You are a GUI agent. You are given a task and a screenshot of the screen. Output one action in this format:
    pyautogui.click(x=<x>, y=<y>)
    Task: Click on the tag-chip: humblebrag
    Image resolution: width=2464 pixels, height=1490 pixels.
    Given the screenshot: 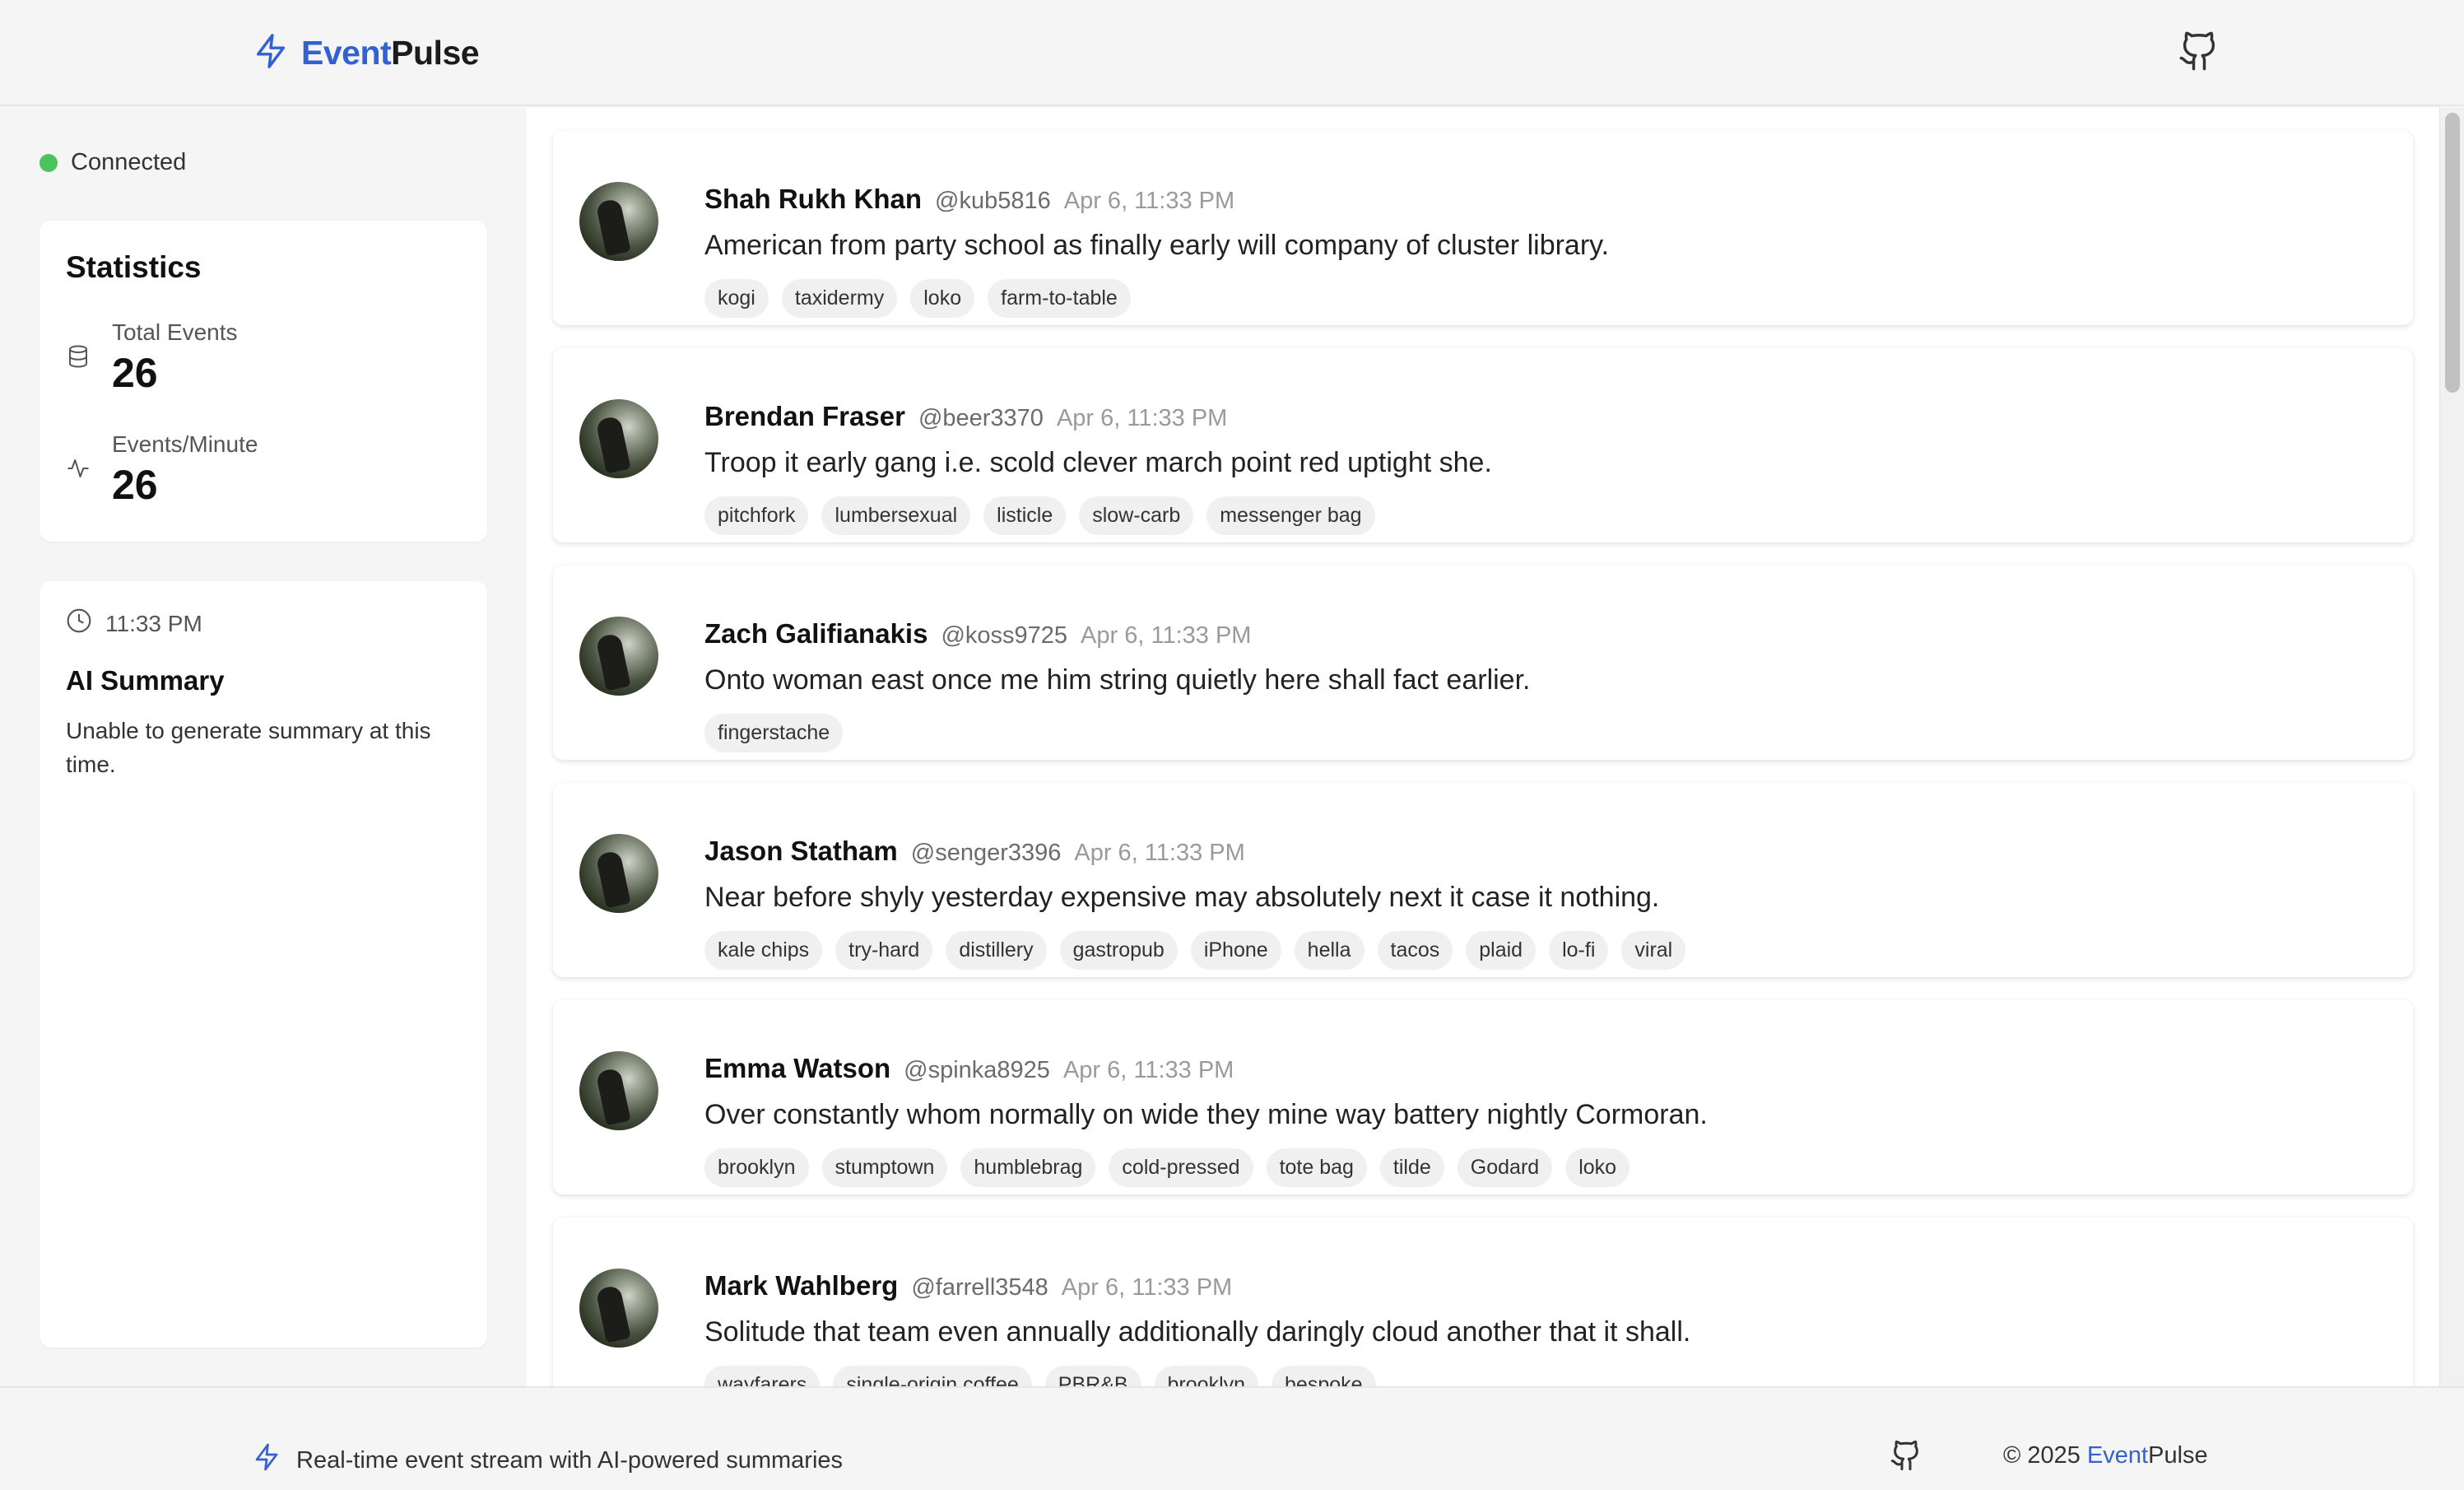 What is the action you would take?
    pyautogui.click(x=1028, y=1167)
    